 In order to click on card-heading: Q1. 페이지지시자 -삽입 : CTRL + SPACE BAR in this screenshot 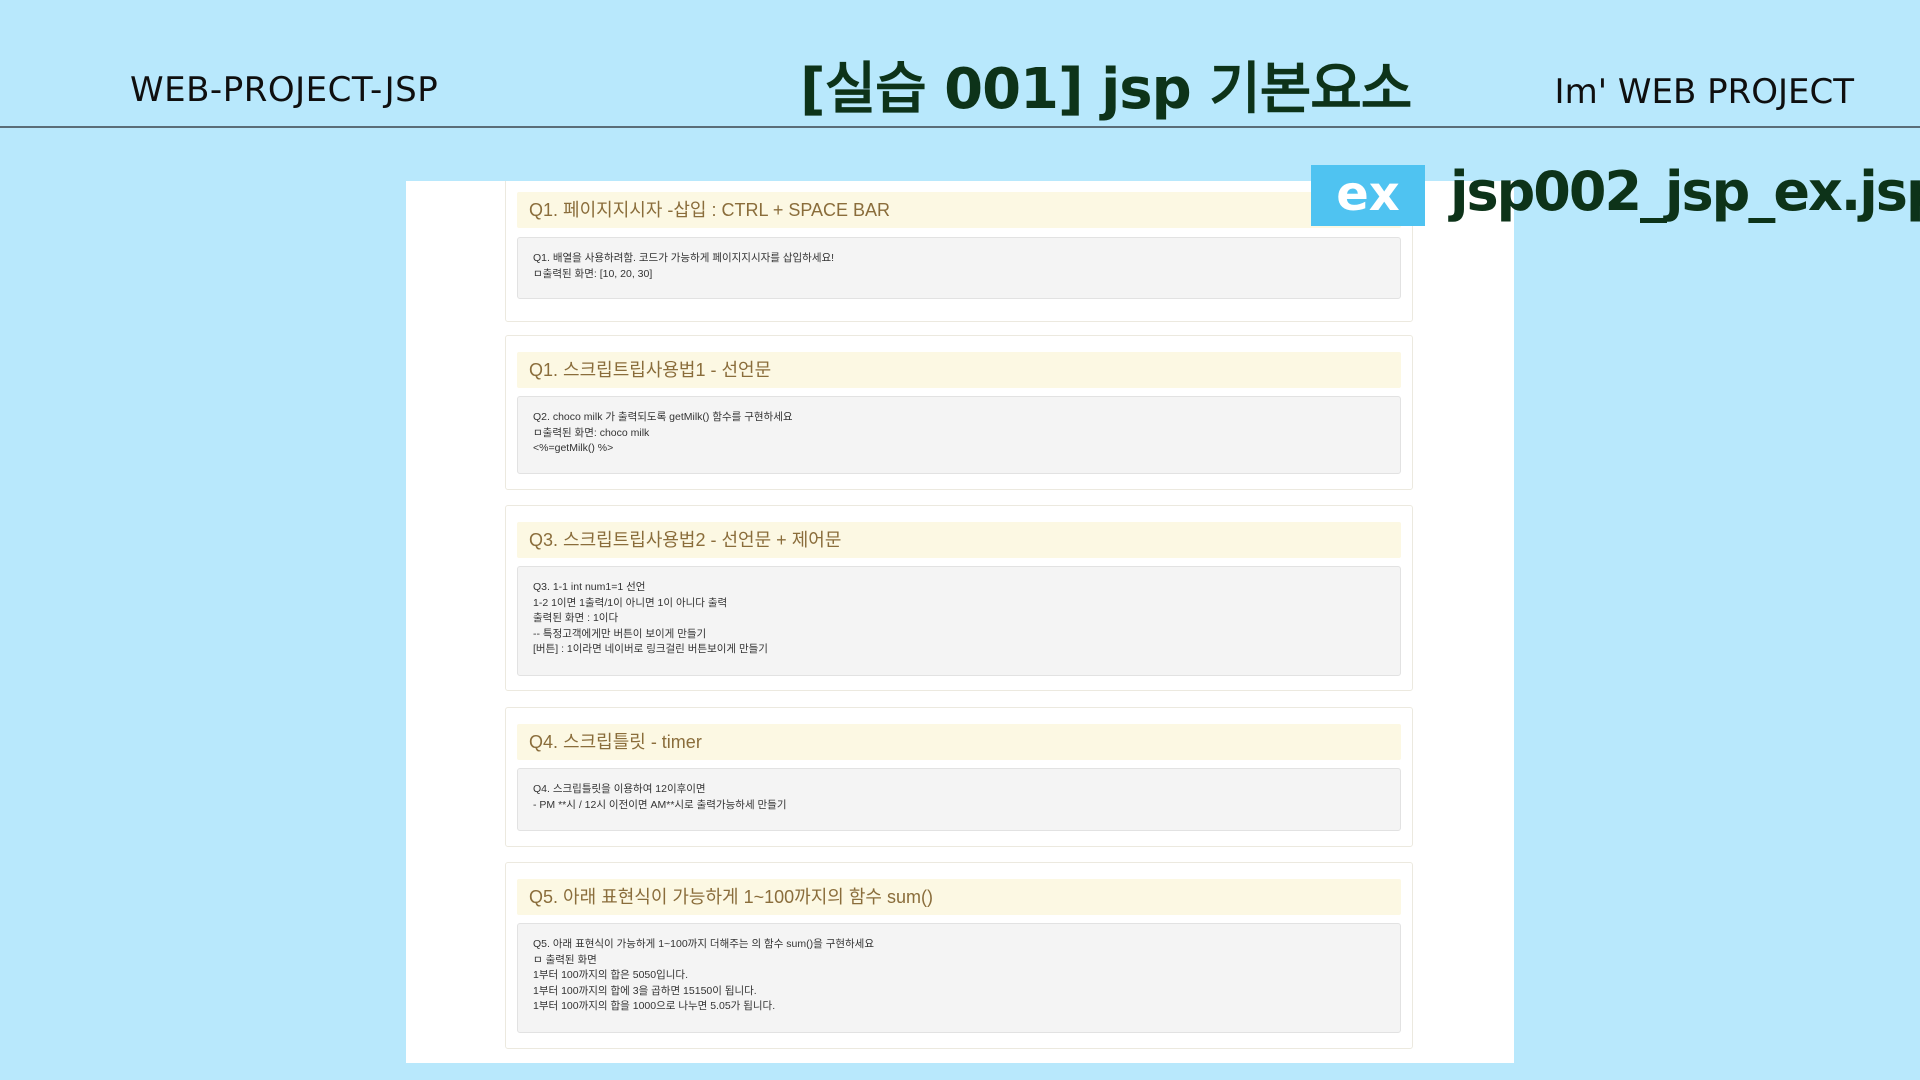, I will do `click(959, 210)`.